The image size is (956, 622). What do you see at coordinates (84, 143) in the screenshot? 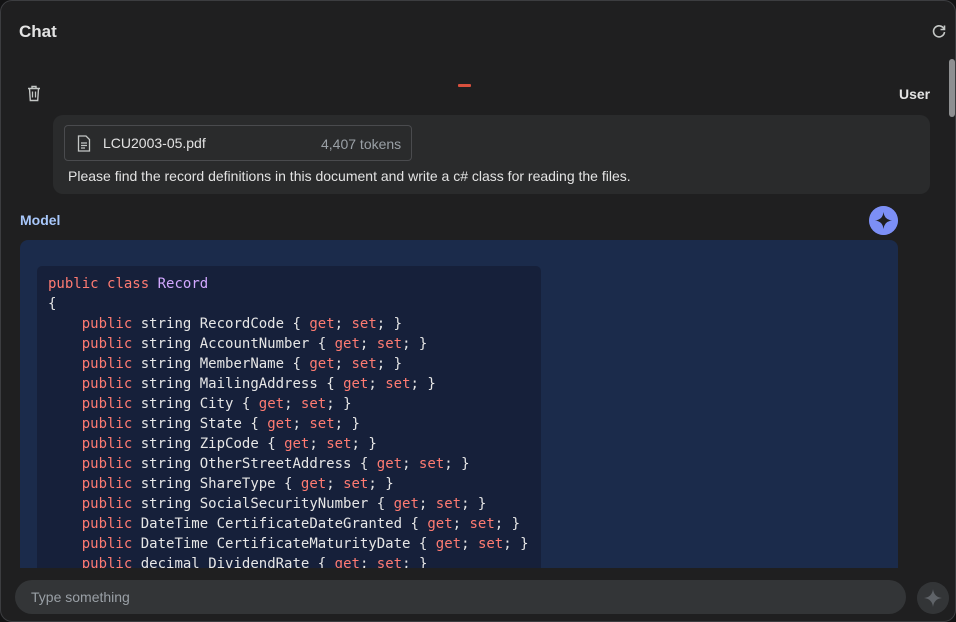
I see `document-icon` at bounding box center [84, 143].